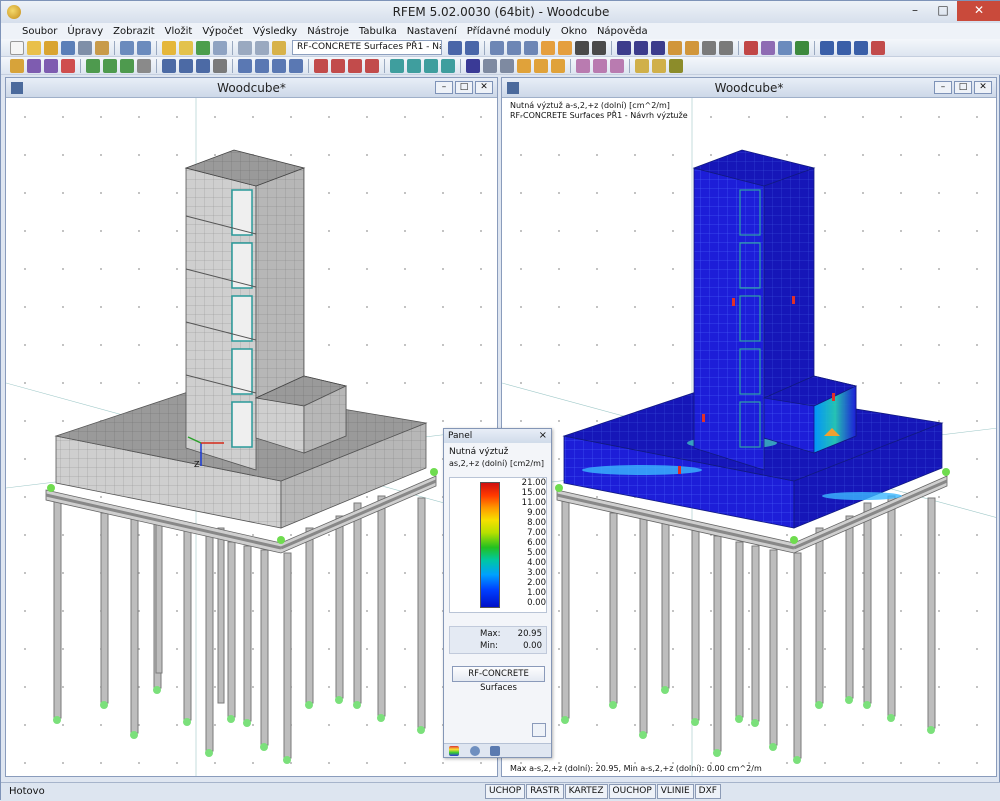  What do you see at coordinates (127, 47) in the screenshot?
I see `undo-icon` at bounding box center [127, 47].